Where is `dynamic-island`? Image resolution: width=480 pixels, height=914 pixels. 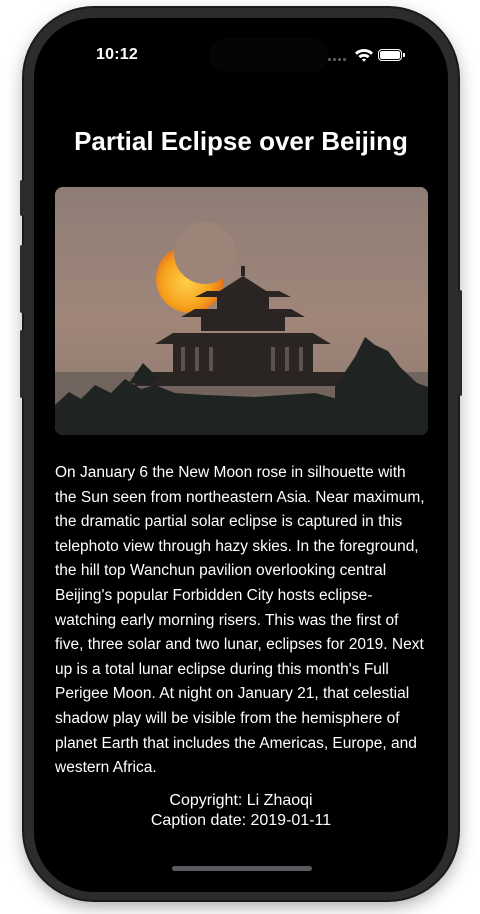
dynamic-island is located at coordinates (269, 55).